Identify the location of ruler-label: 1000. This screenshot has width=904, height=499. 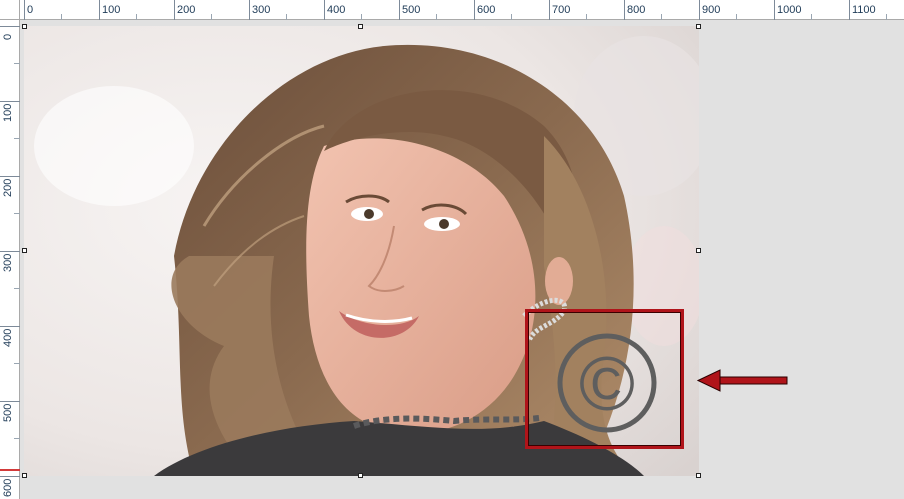
(789, 10).